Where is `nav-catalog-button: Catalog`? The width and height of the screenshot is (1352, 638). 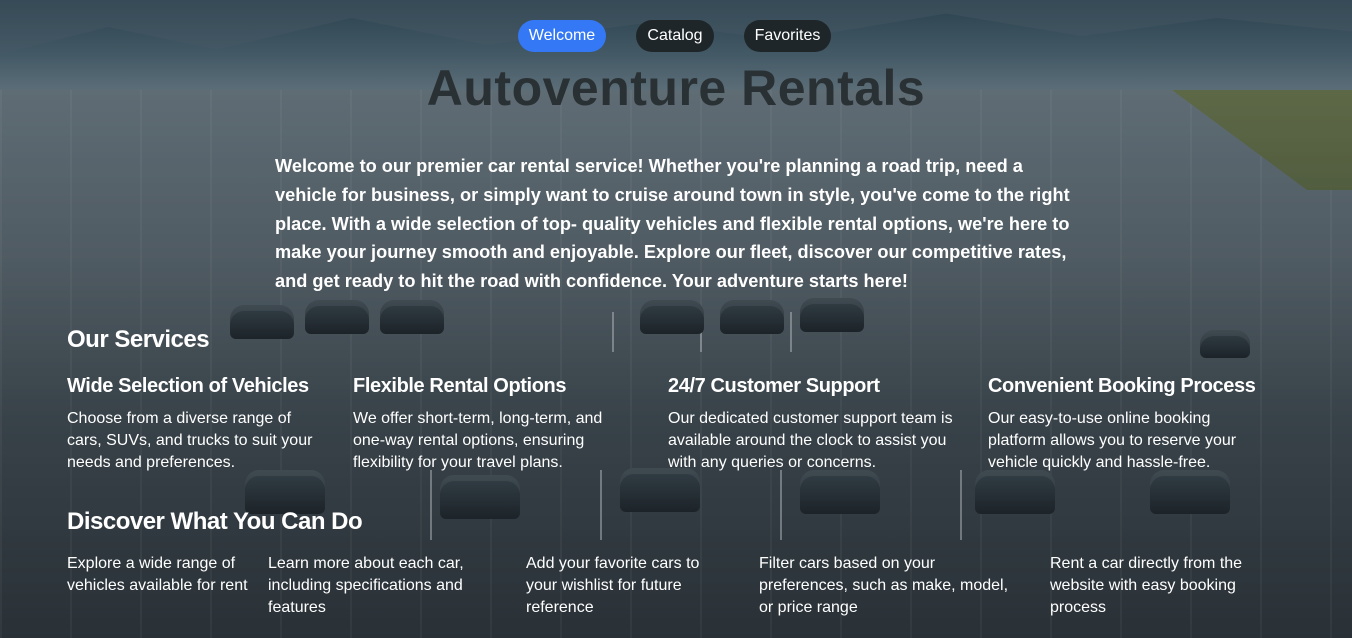 nav-catalog-button: Catalog is located at coordinates (675, 36).